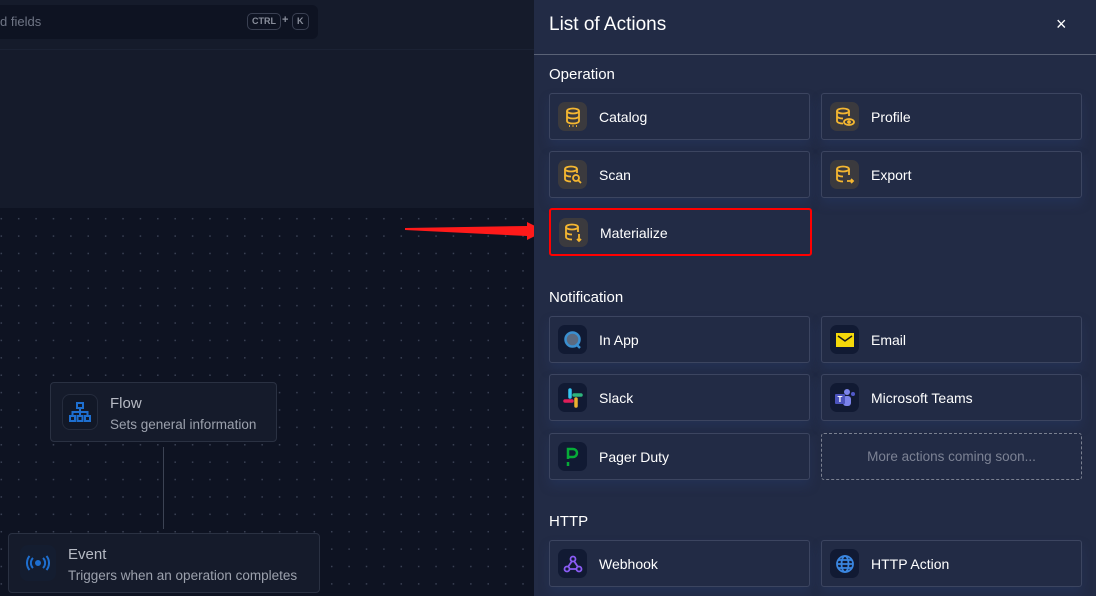 The height and width of the screenshot is (596, 1096). Describe the element at coordinates (586, 297) in the screenshot. I see `section-title-notification: Notification` at that location.